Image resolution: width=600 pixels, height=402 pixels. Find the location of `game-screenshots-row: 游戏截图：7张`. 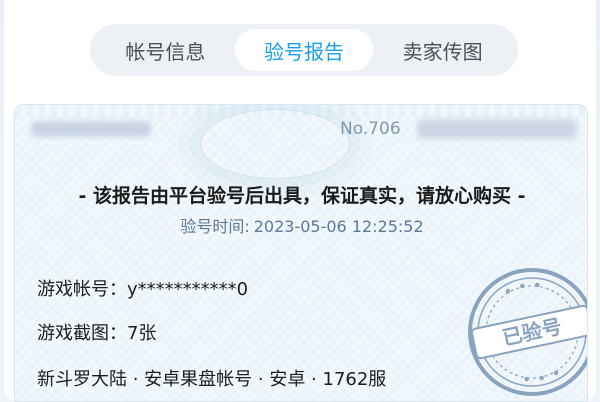

game-screenshots-row: 游戏截图：7张 is located at coordinates (96, 332).